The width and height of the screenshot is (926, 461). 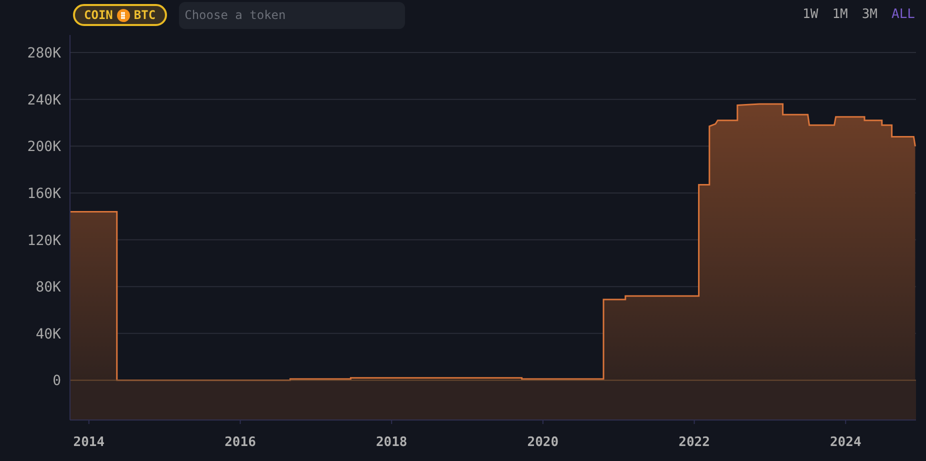 What do you see at coordinates (846, 442) in the screenshot?
I see `x-tick-label: 2024` at bounding box center [846, 442].